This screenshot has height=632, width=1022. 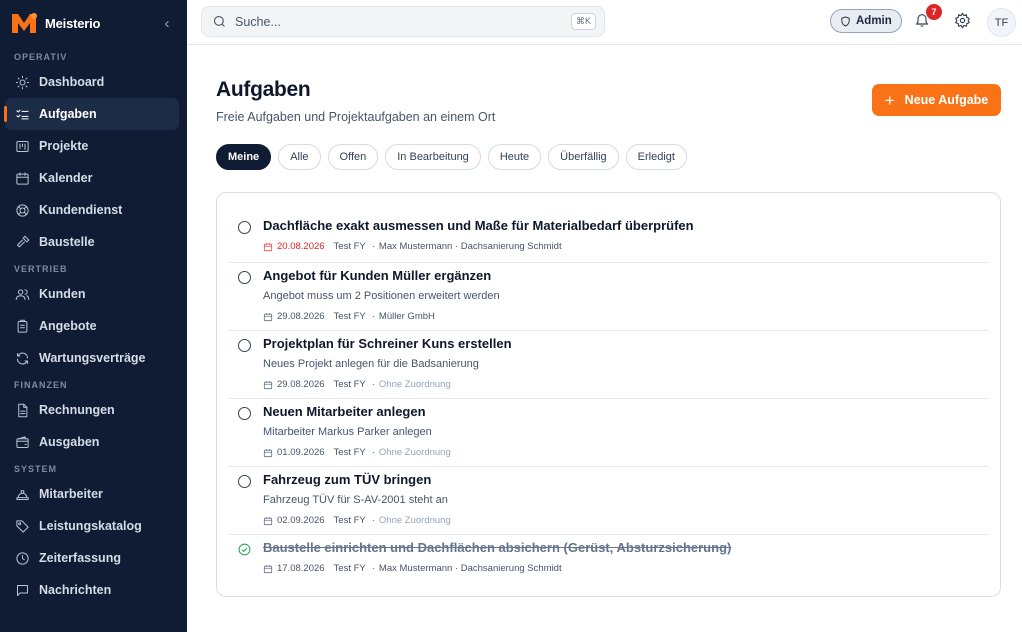 What do you see at coordinates (92, 442) in the screenshot?
I see `sidebar-item-ausgaben: Ausgaben` at bounding box center [92, 442].